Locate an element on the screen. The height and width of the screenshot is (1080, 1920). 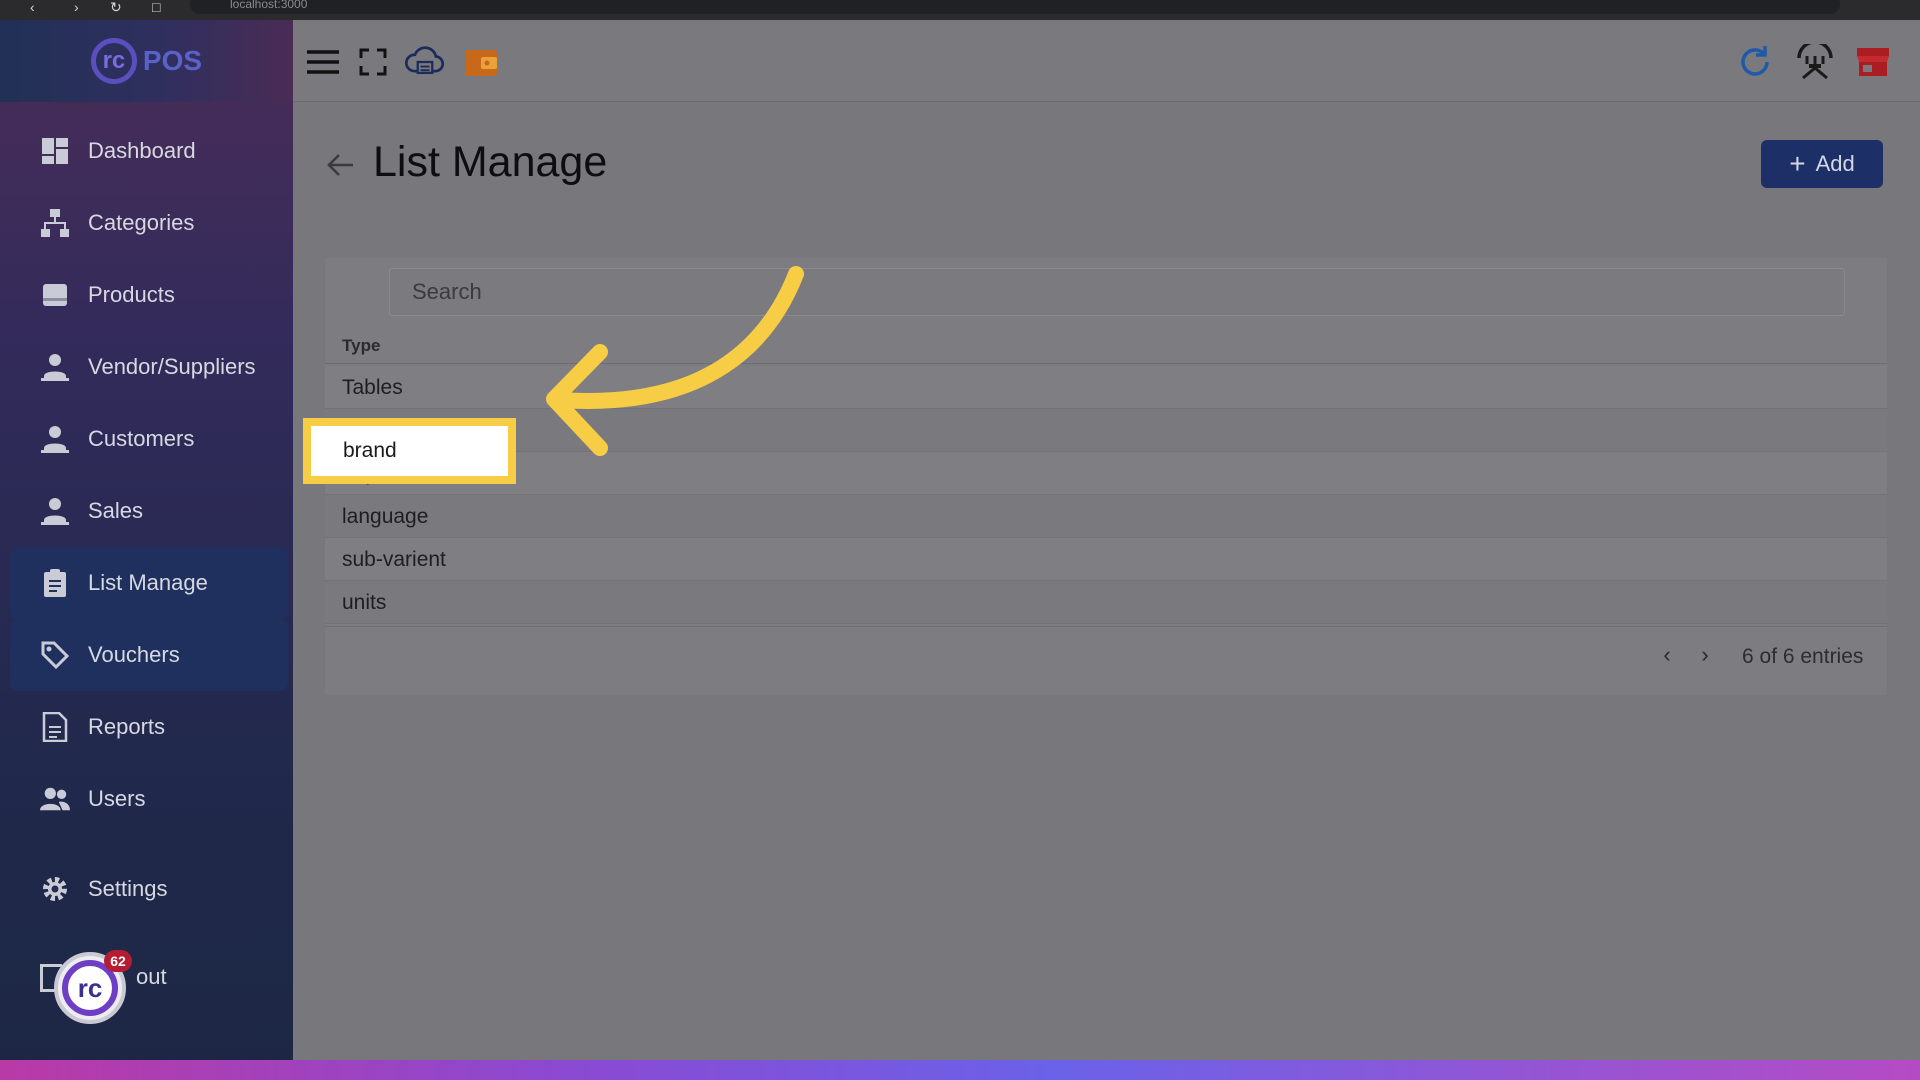
sidebar-item-label: Reports is located at coordinates (127, 726).